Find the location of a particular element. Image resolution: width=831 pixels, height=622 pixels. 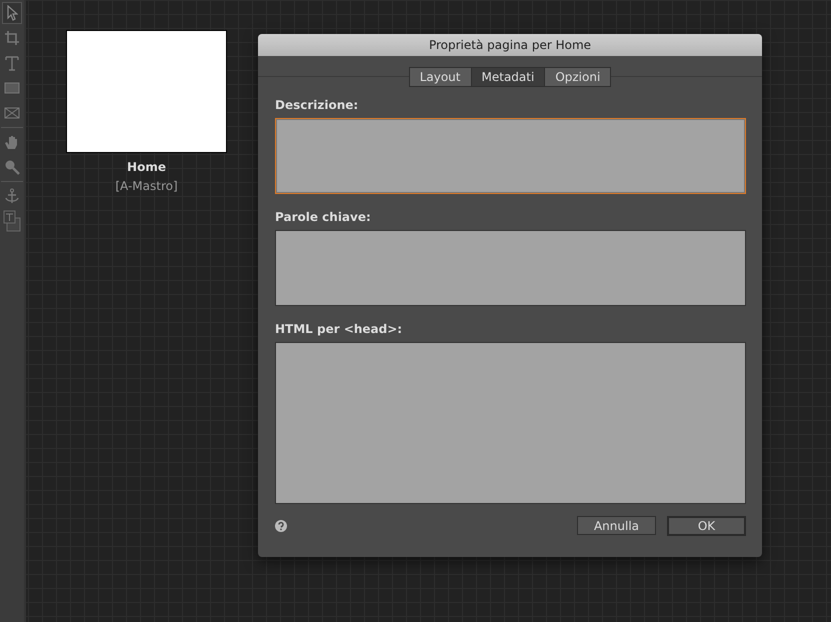

help-icon is located at coordinates (281, 526).